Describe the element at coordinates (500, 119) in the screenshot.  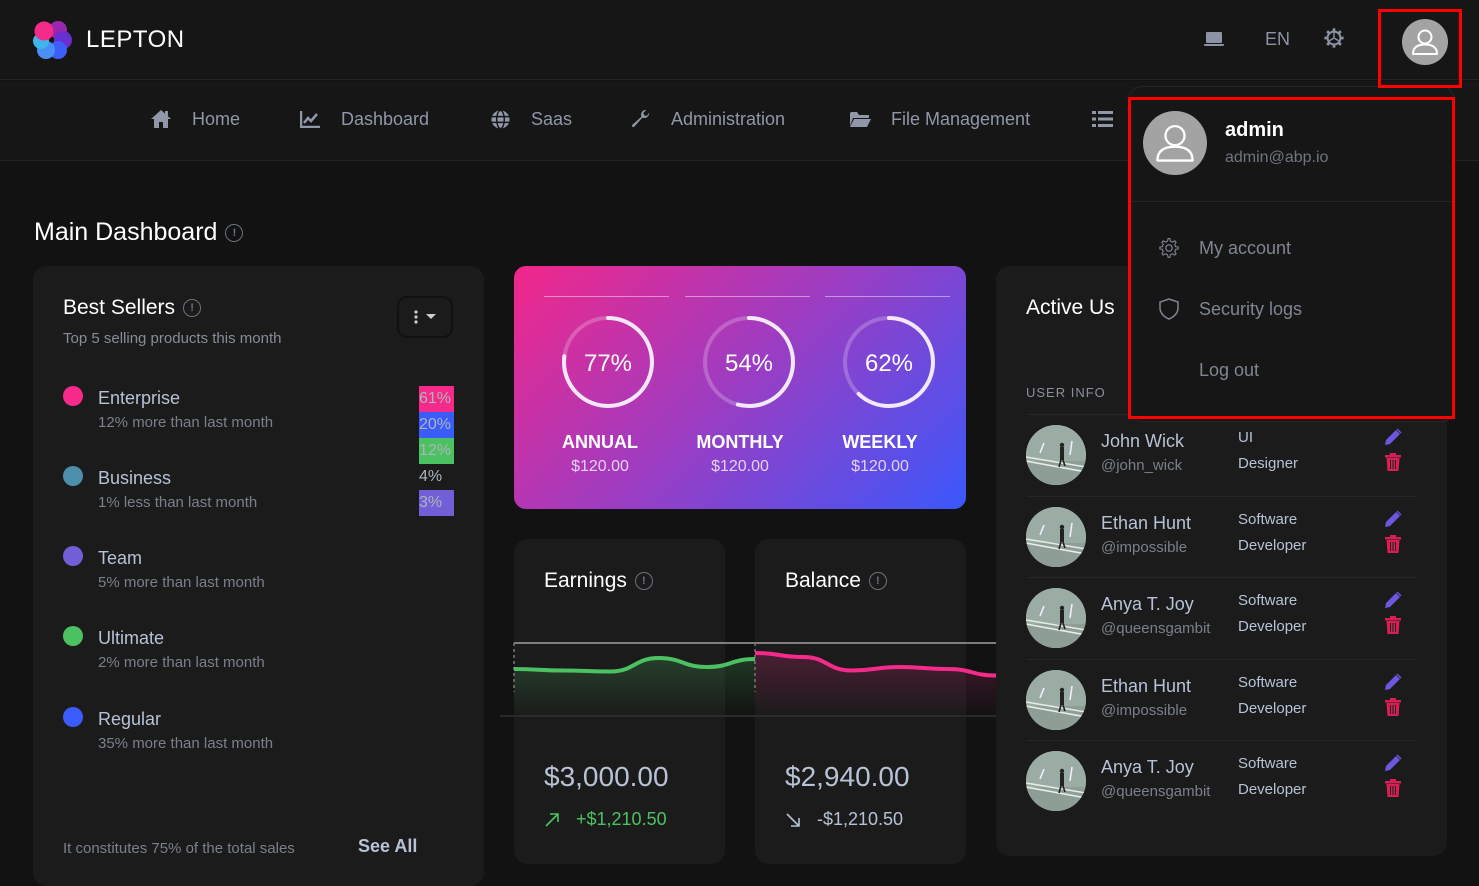
I see `globe-icon` at that location.